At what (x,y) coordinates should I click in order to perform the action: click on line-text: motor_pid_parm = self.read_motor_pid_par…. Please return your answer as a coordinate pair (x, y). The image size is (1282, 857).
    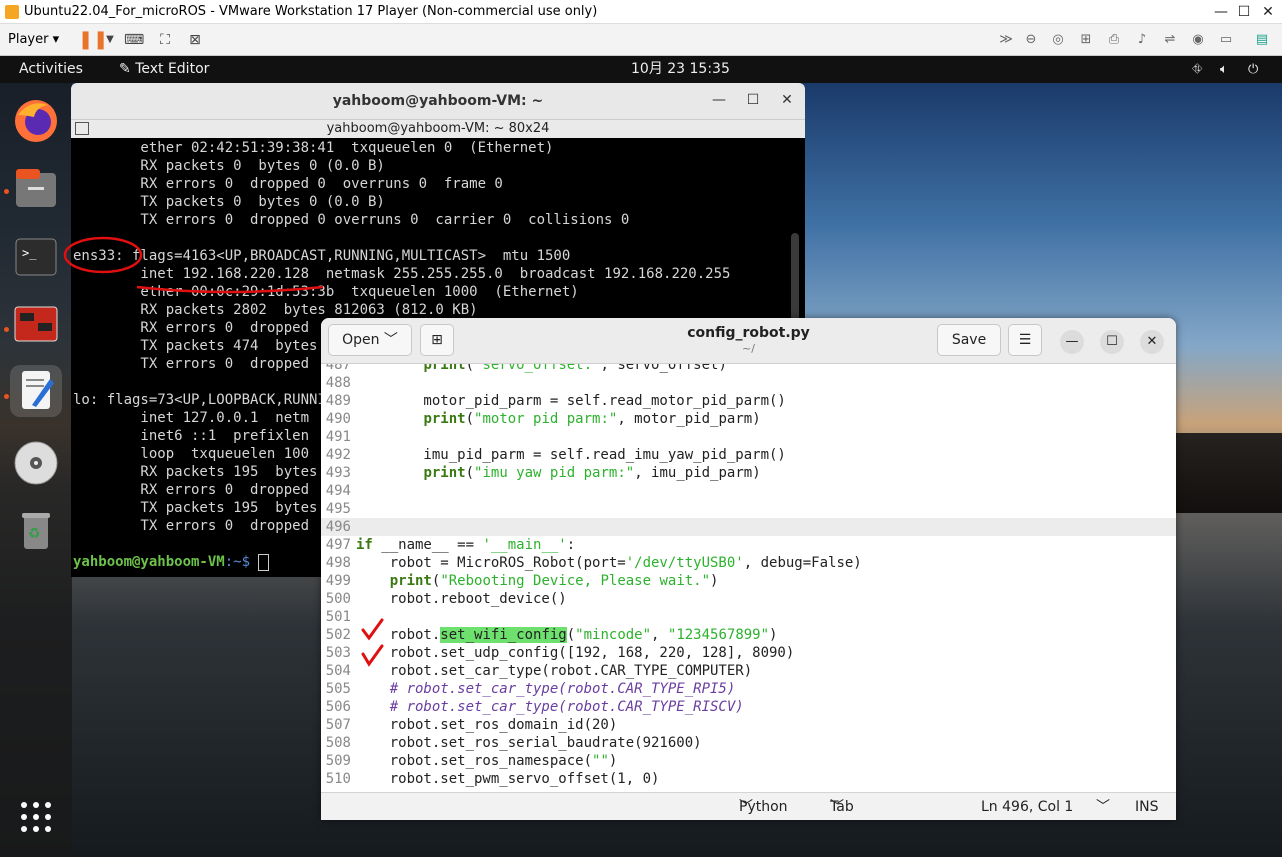
    Looking at the image, I should click on (571, 401).